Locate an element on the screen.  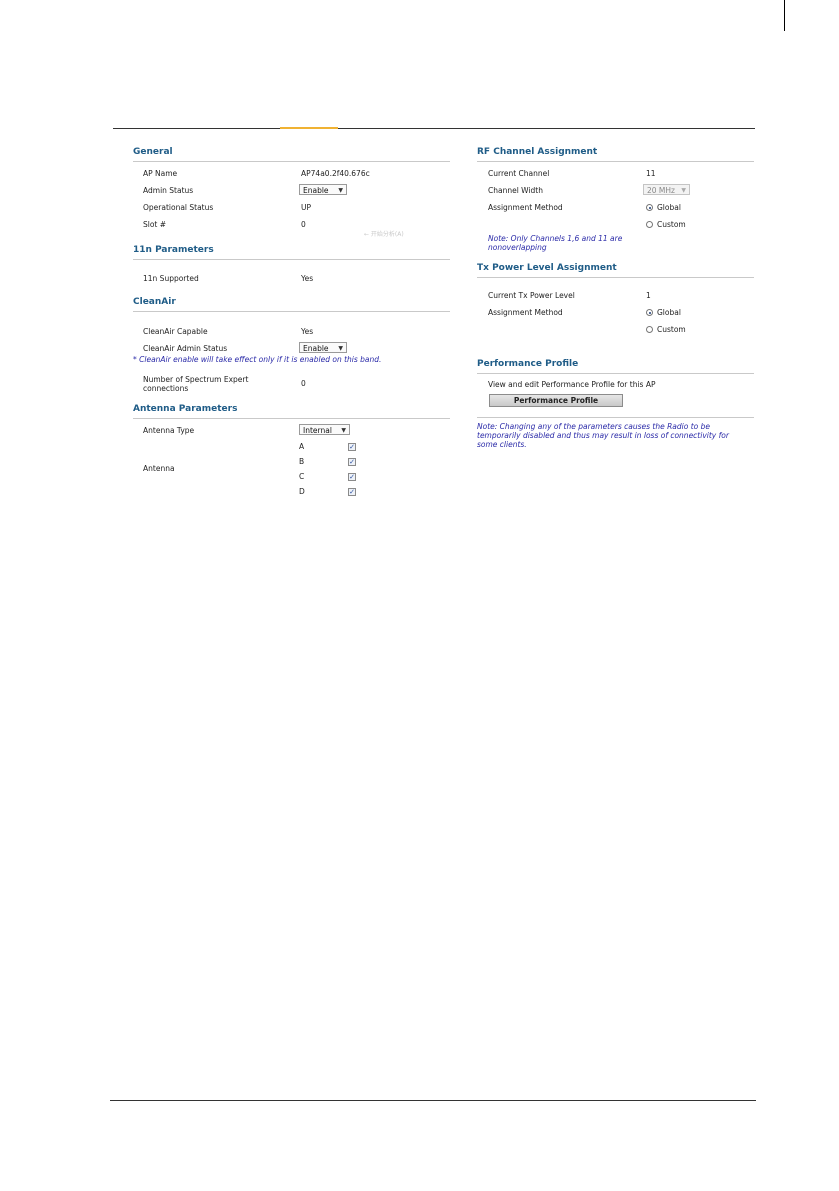
performance-divider is located at coordinates (615, 373).